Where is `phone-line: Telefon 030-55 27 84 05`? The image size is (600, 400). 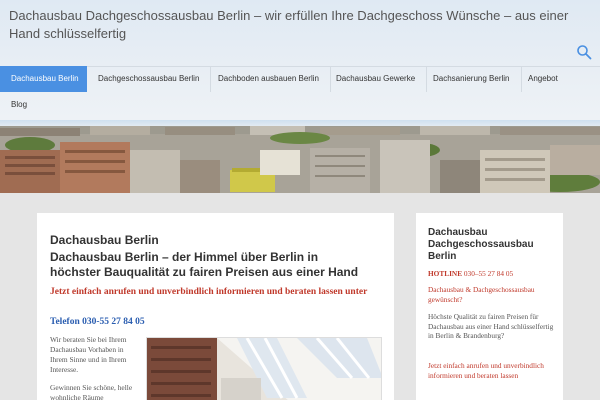
phone-line: Telefon 030-55 27 84 05 is located at coordinates (97, 322).